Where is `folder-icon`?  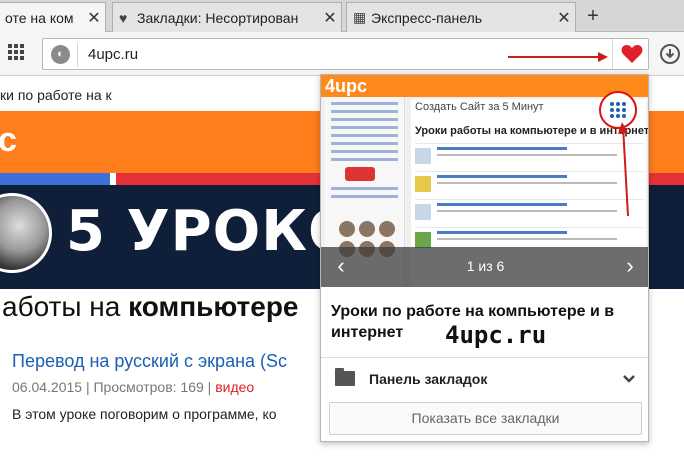
folder-icon is located at coordinates (345, 377).